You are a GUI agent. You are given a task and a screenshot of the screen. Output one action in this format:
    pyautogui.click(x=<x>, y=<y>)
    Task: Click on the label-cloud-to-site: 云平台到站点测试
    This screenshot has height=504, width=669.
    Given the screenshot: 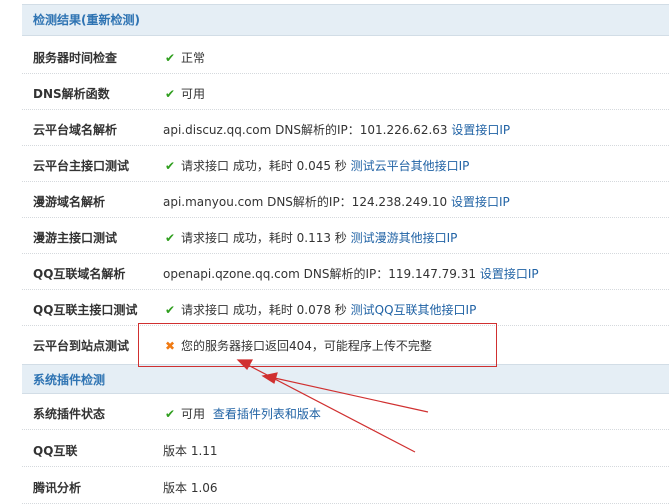 What is the action you would take?
    pyautogui.click(x=81, y=346)
    